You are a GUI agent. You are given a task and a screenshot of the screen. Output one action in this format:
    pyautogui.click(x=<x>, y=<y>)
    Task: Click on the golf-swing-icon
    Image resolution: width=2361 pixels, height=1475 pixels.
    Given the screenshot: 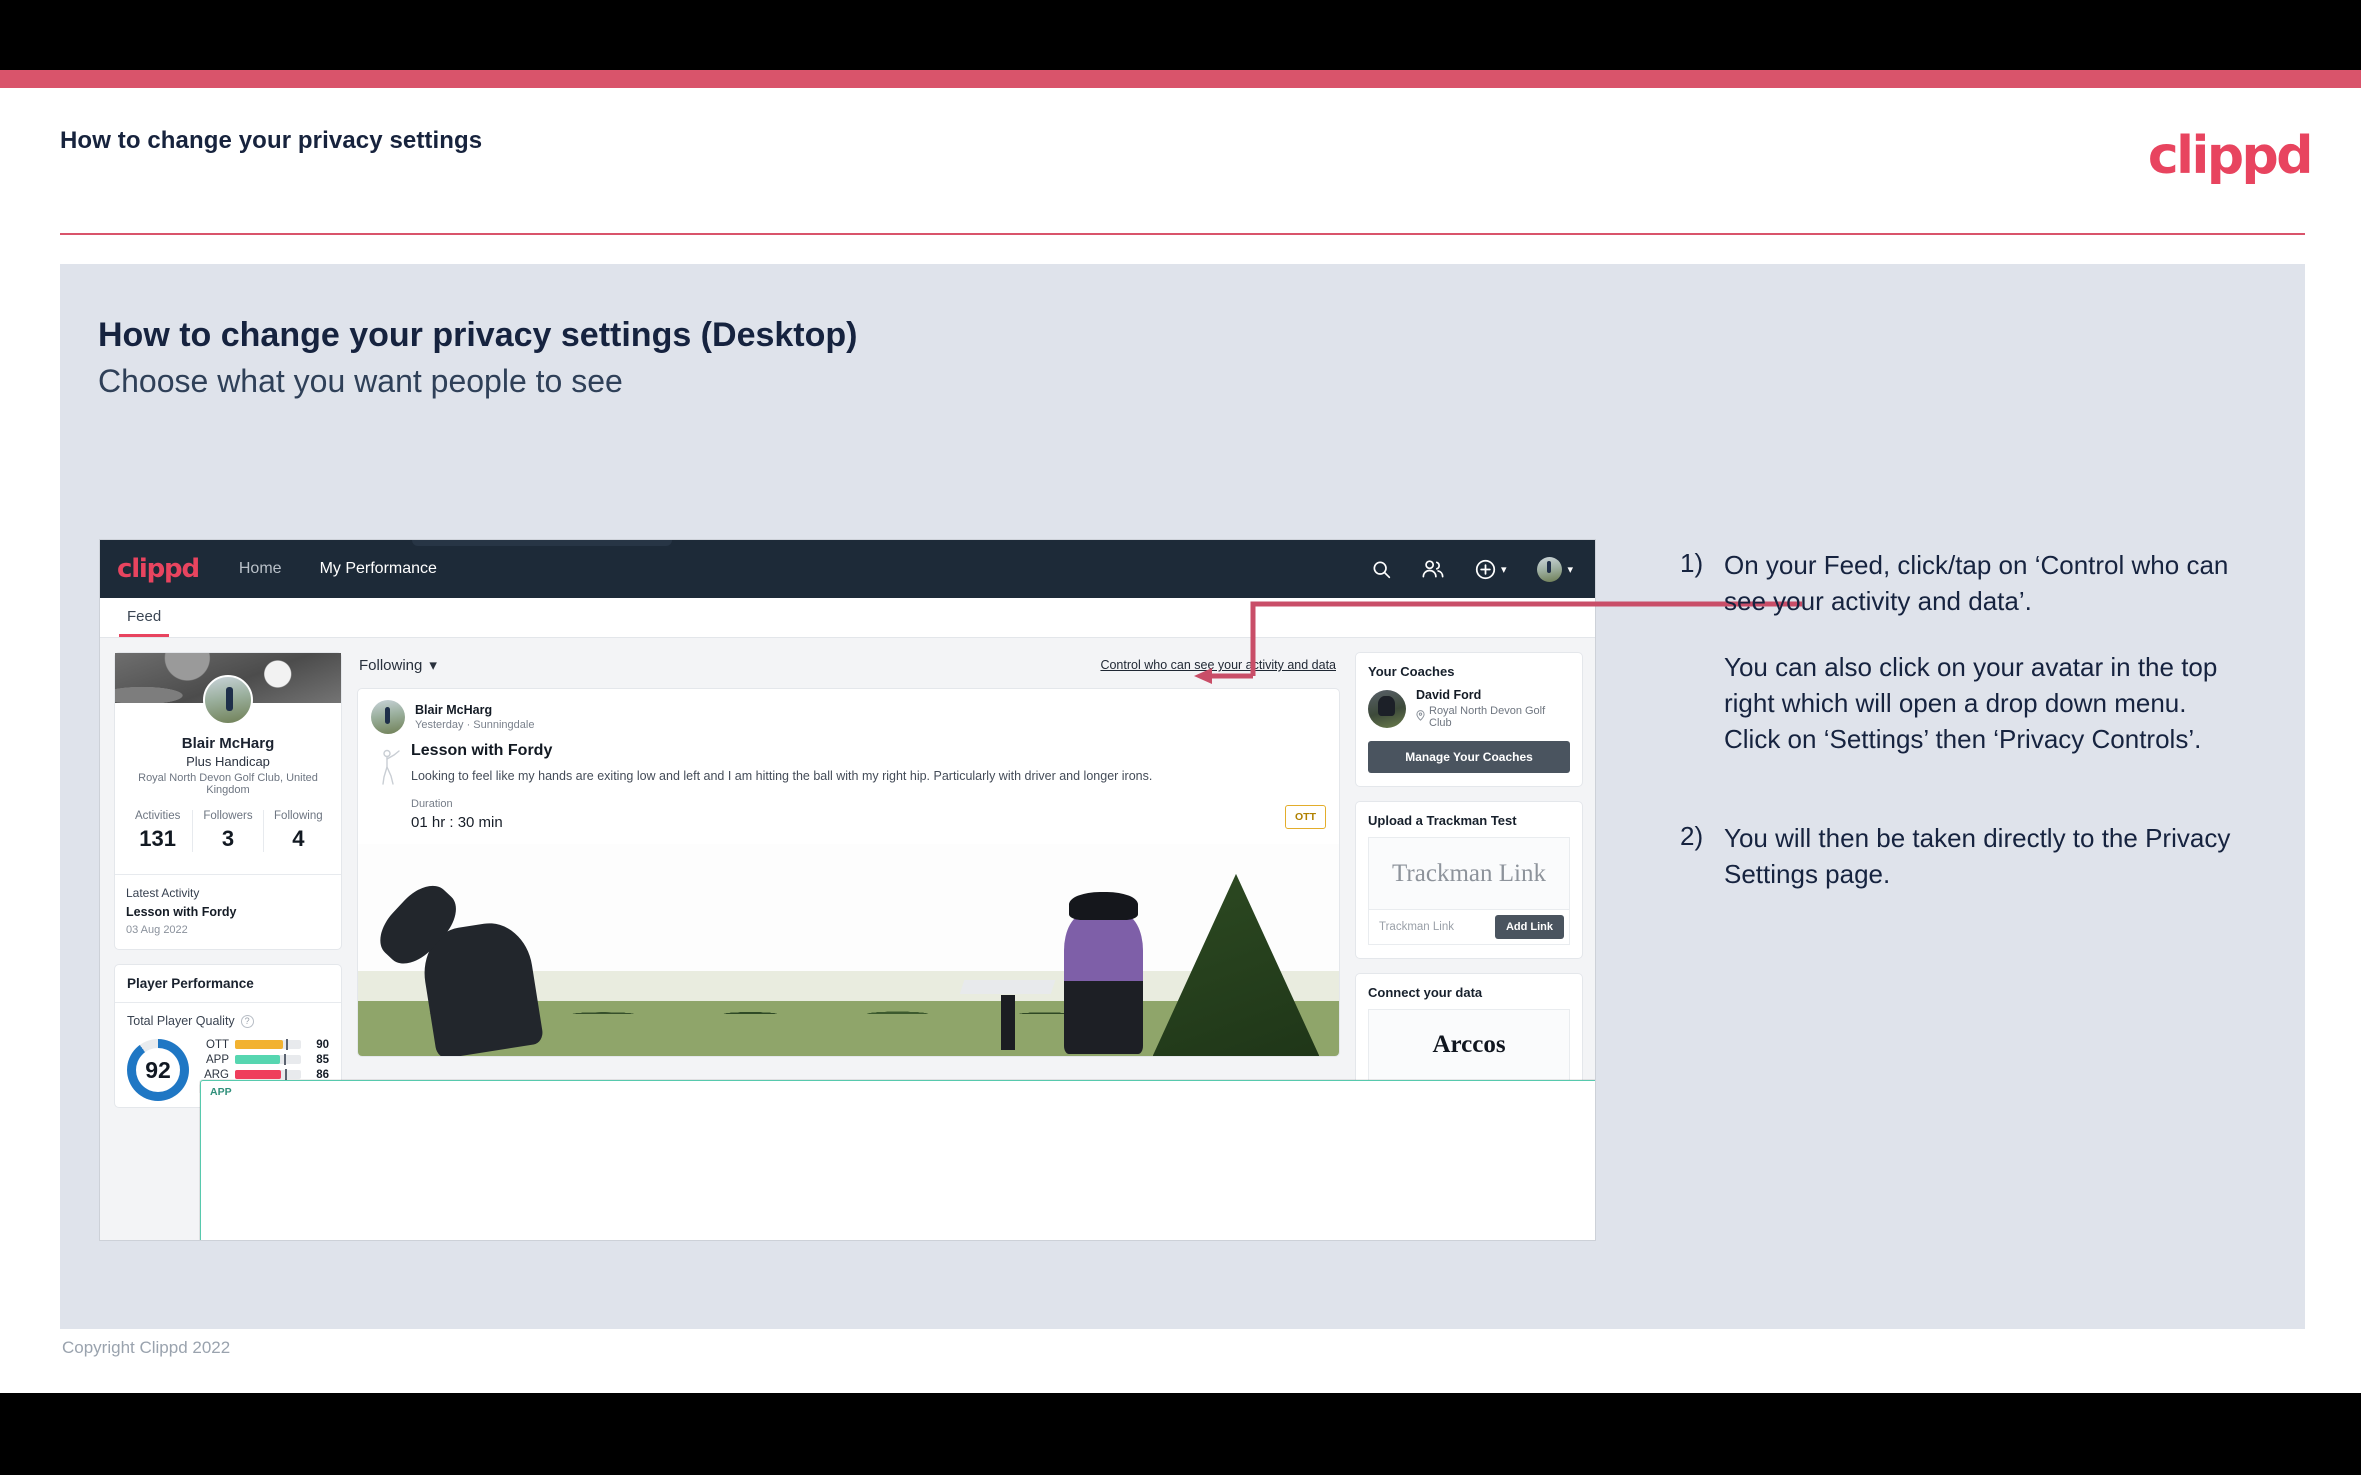 What is the action you would take?
    pyautogui.click(x=389, y=786)
    